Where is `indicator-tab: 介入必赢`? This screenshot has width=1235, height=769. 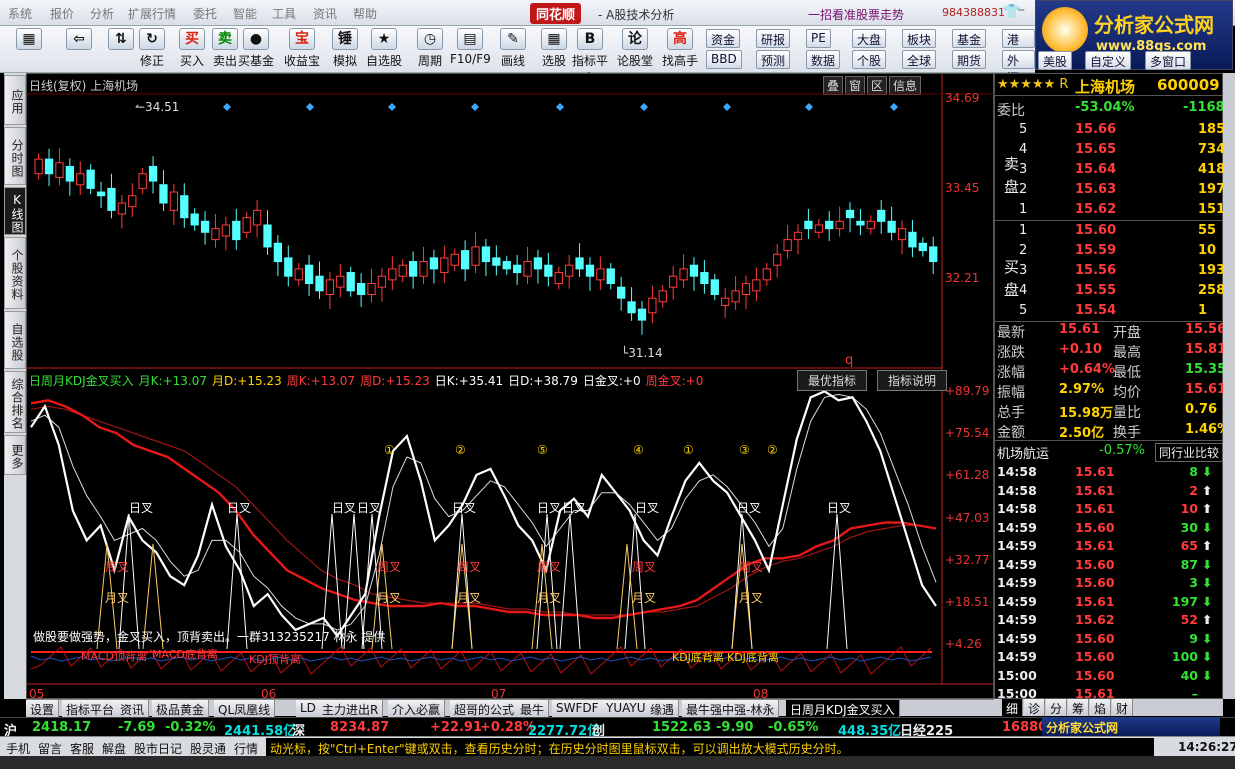 indicator-tab: 介入必赢 is located at coordinates (417, 708).